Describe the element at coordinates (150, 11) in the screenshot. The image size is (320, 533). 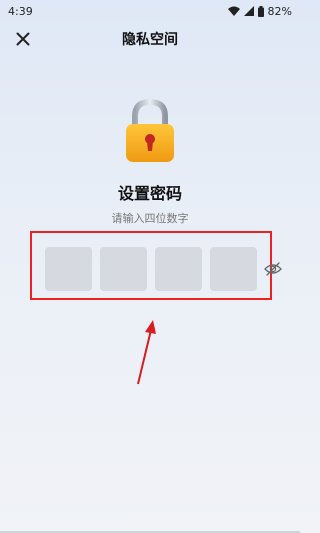
I see `status-bar: 4:39 82%` at that location.